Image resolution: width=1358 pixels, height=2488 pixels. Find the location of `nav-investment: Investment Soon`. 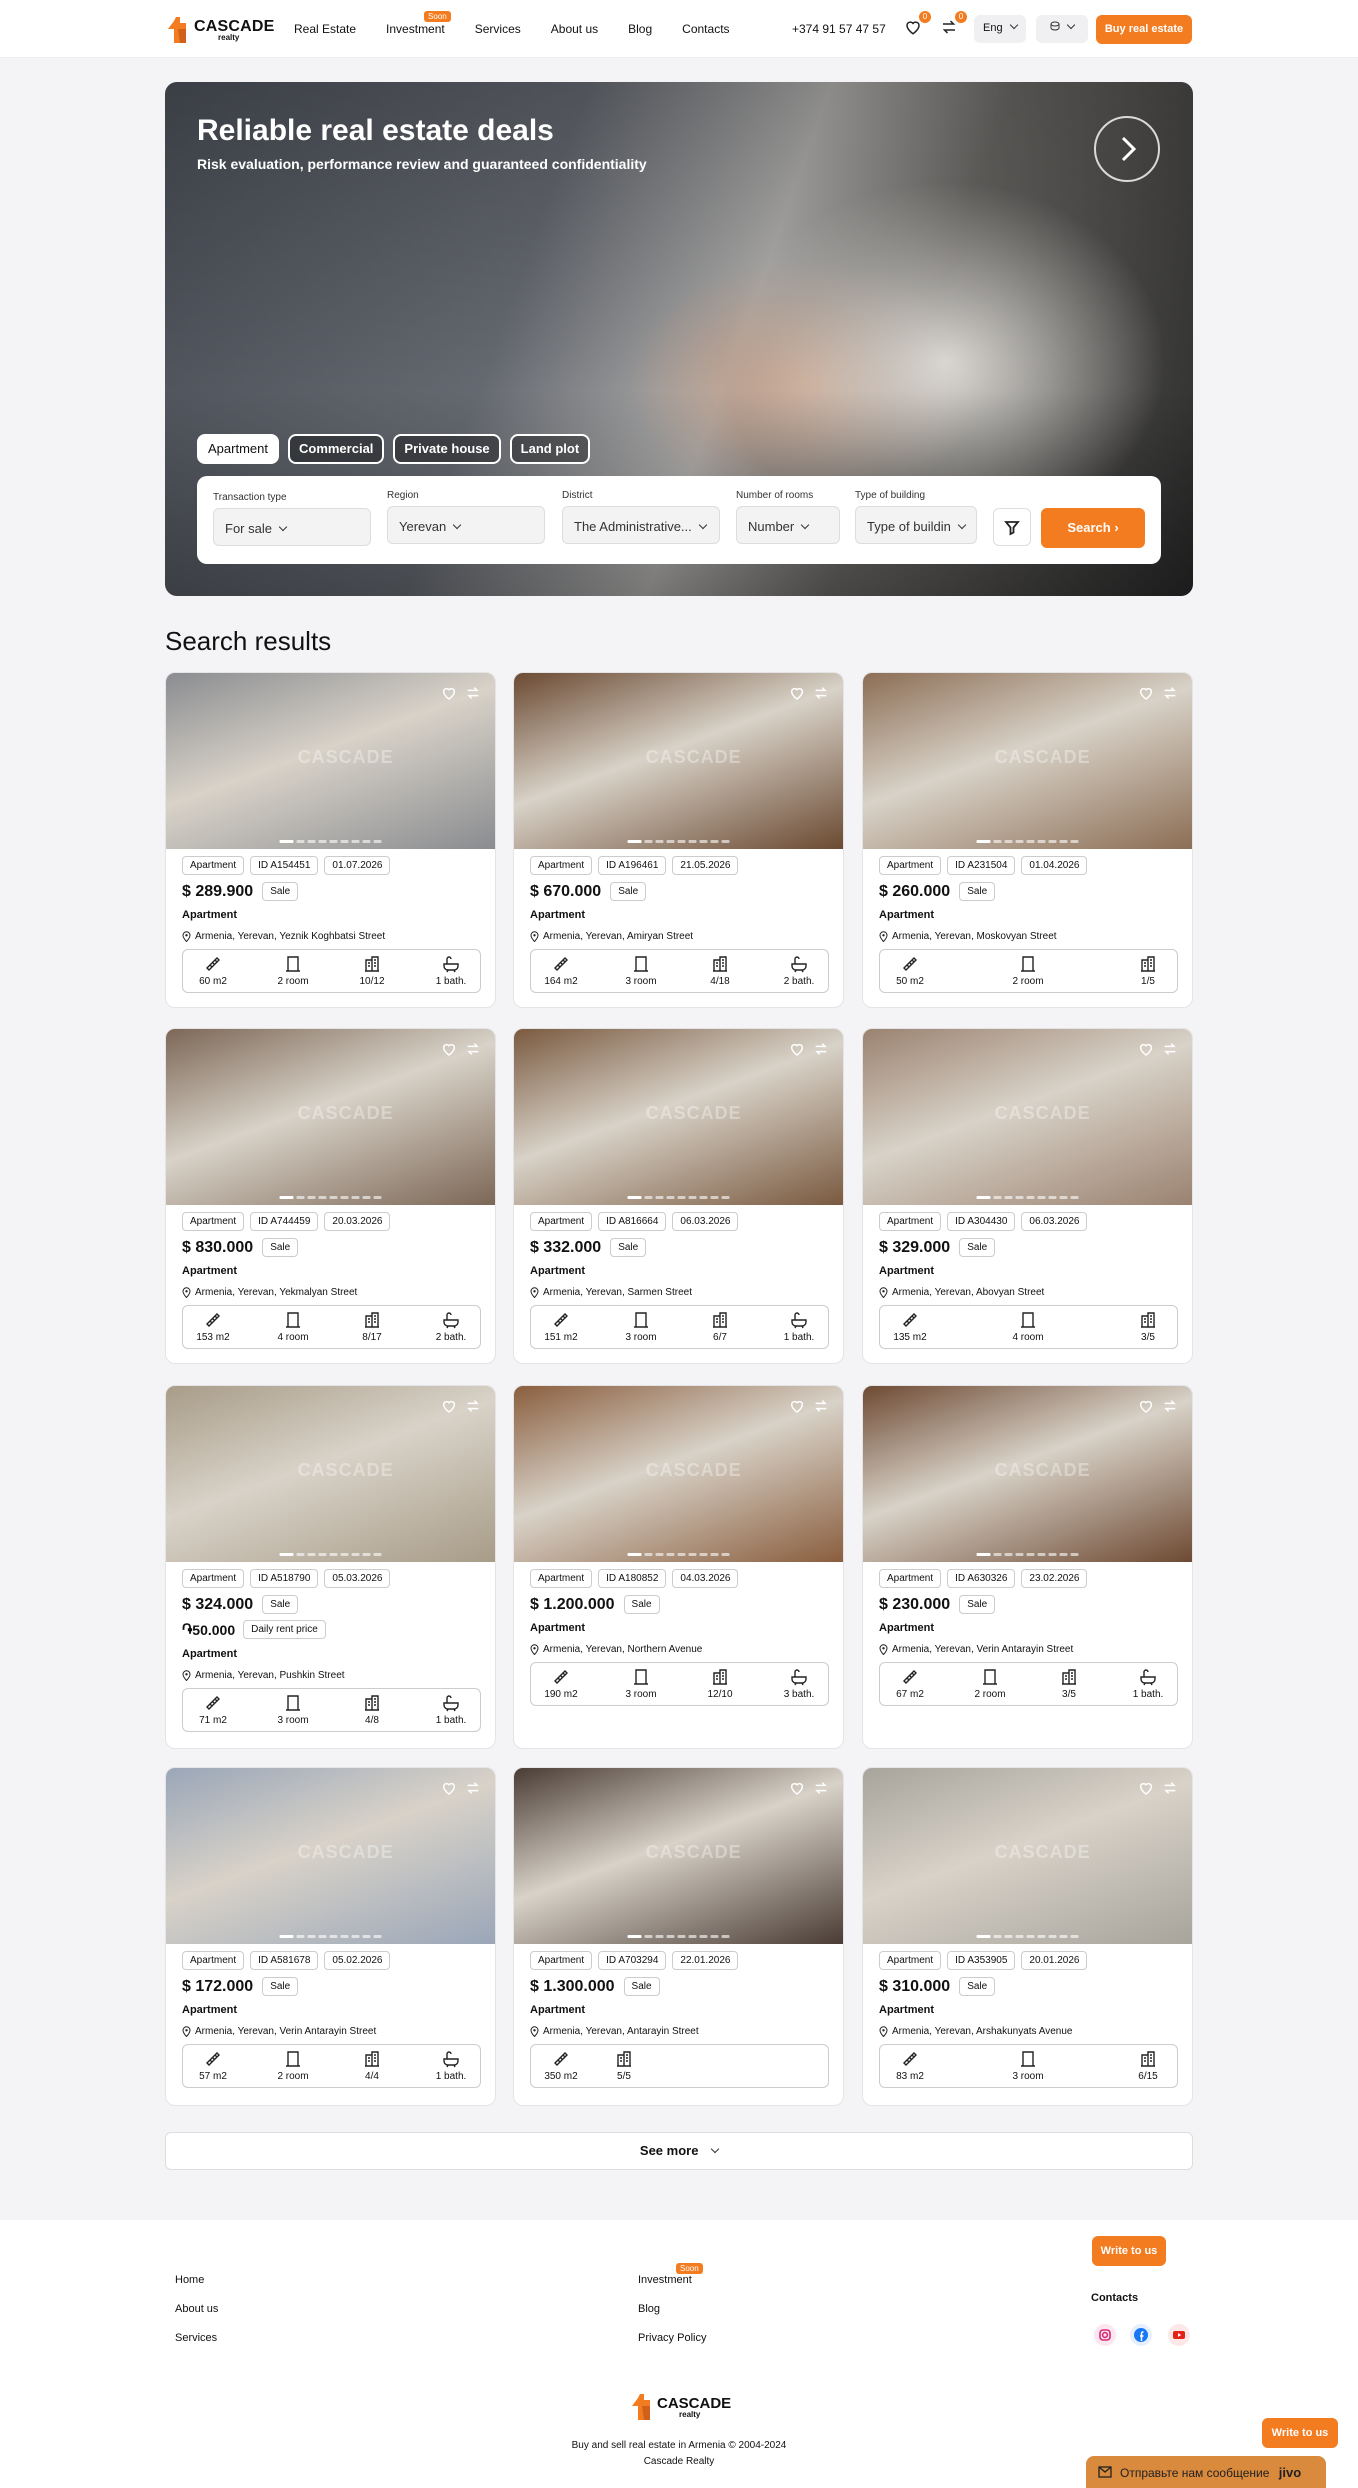

nav-investment: Investment Soon is located at coordinates (418, 23).